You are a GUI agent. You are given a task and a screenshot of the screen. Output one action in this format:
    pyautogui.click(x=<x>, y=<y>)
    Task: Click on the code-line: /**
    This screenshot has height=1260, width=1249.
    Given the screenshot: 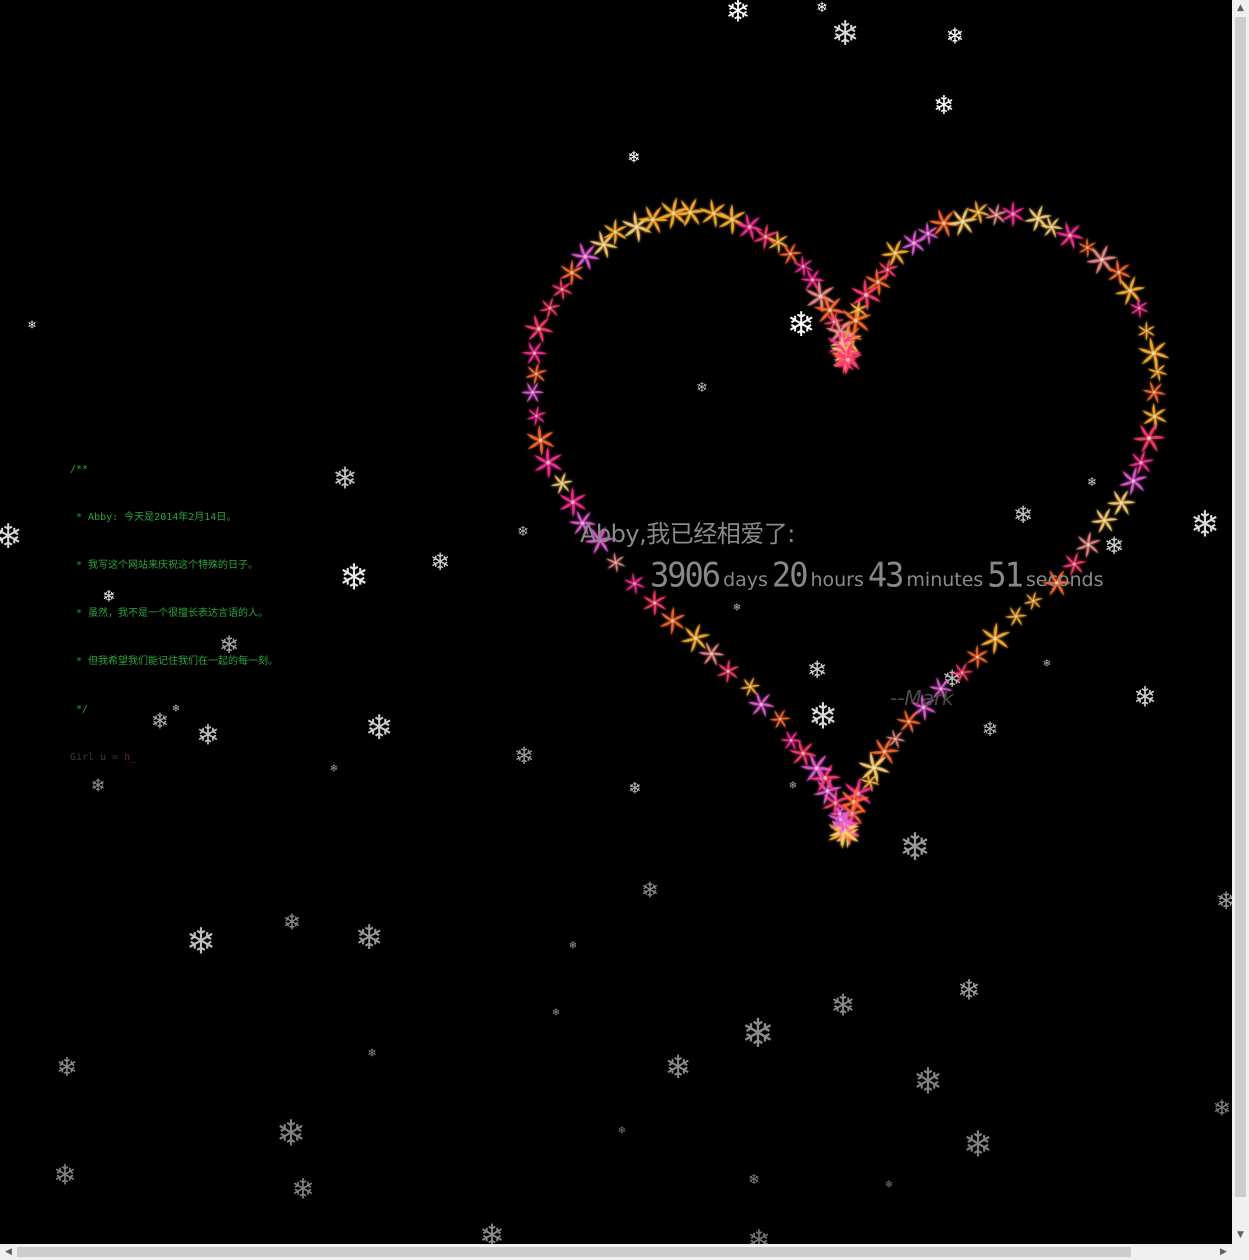 What is the action you would take?
    pyautogui.click(x=79, y=469)
    